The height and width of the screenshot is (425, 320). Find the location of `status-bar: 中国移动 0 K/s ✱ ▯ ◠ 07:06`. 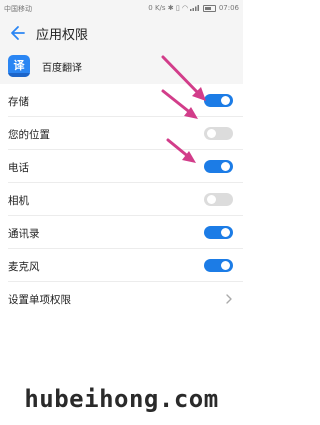

status-bar: 中国移动 0 K/s ✱ ▯ ◠ 07:06 is located at coordinates (121, 8).